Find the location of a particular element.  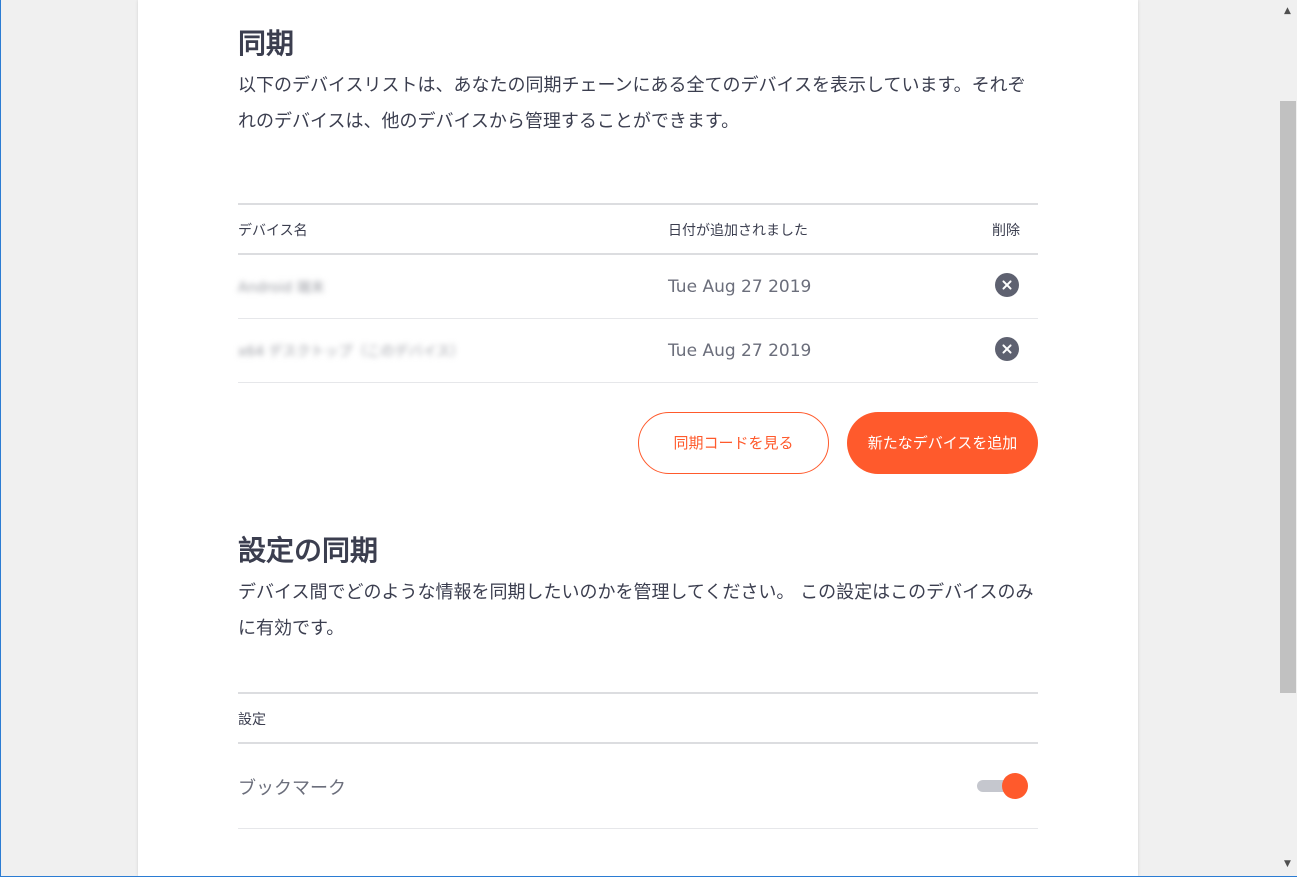

scrollbar-thumb is located at coordinates (1288, 397).